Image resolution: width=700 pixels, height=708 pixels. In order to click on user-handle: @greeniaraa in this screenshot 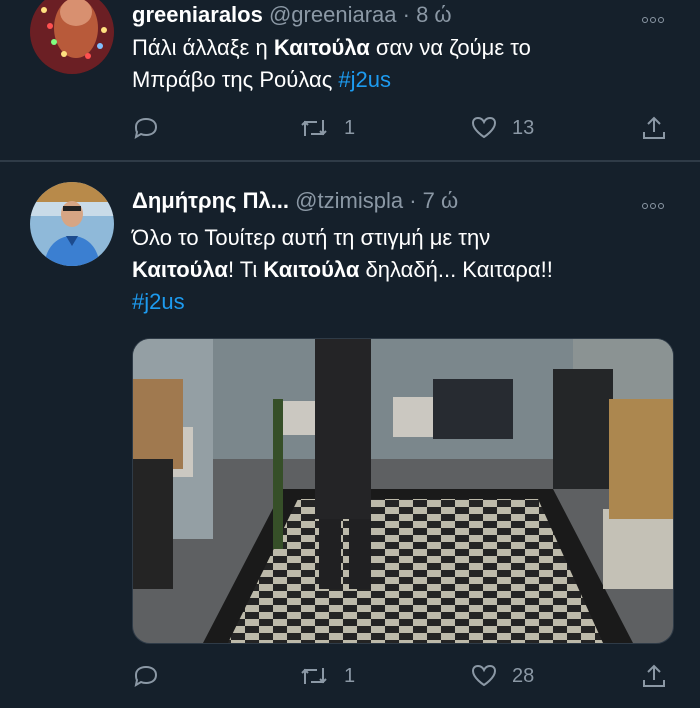, I will do `click(333, 14)`.